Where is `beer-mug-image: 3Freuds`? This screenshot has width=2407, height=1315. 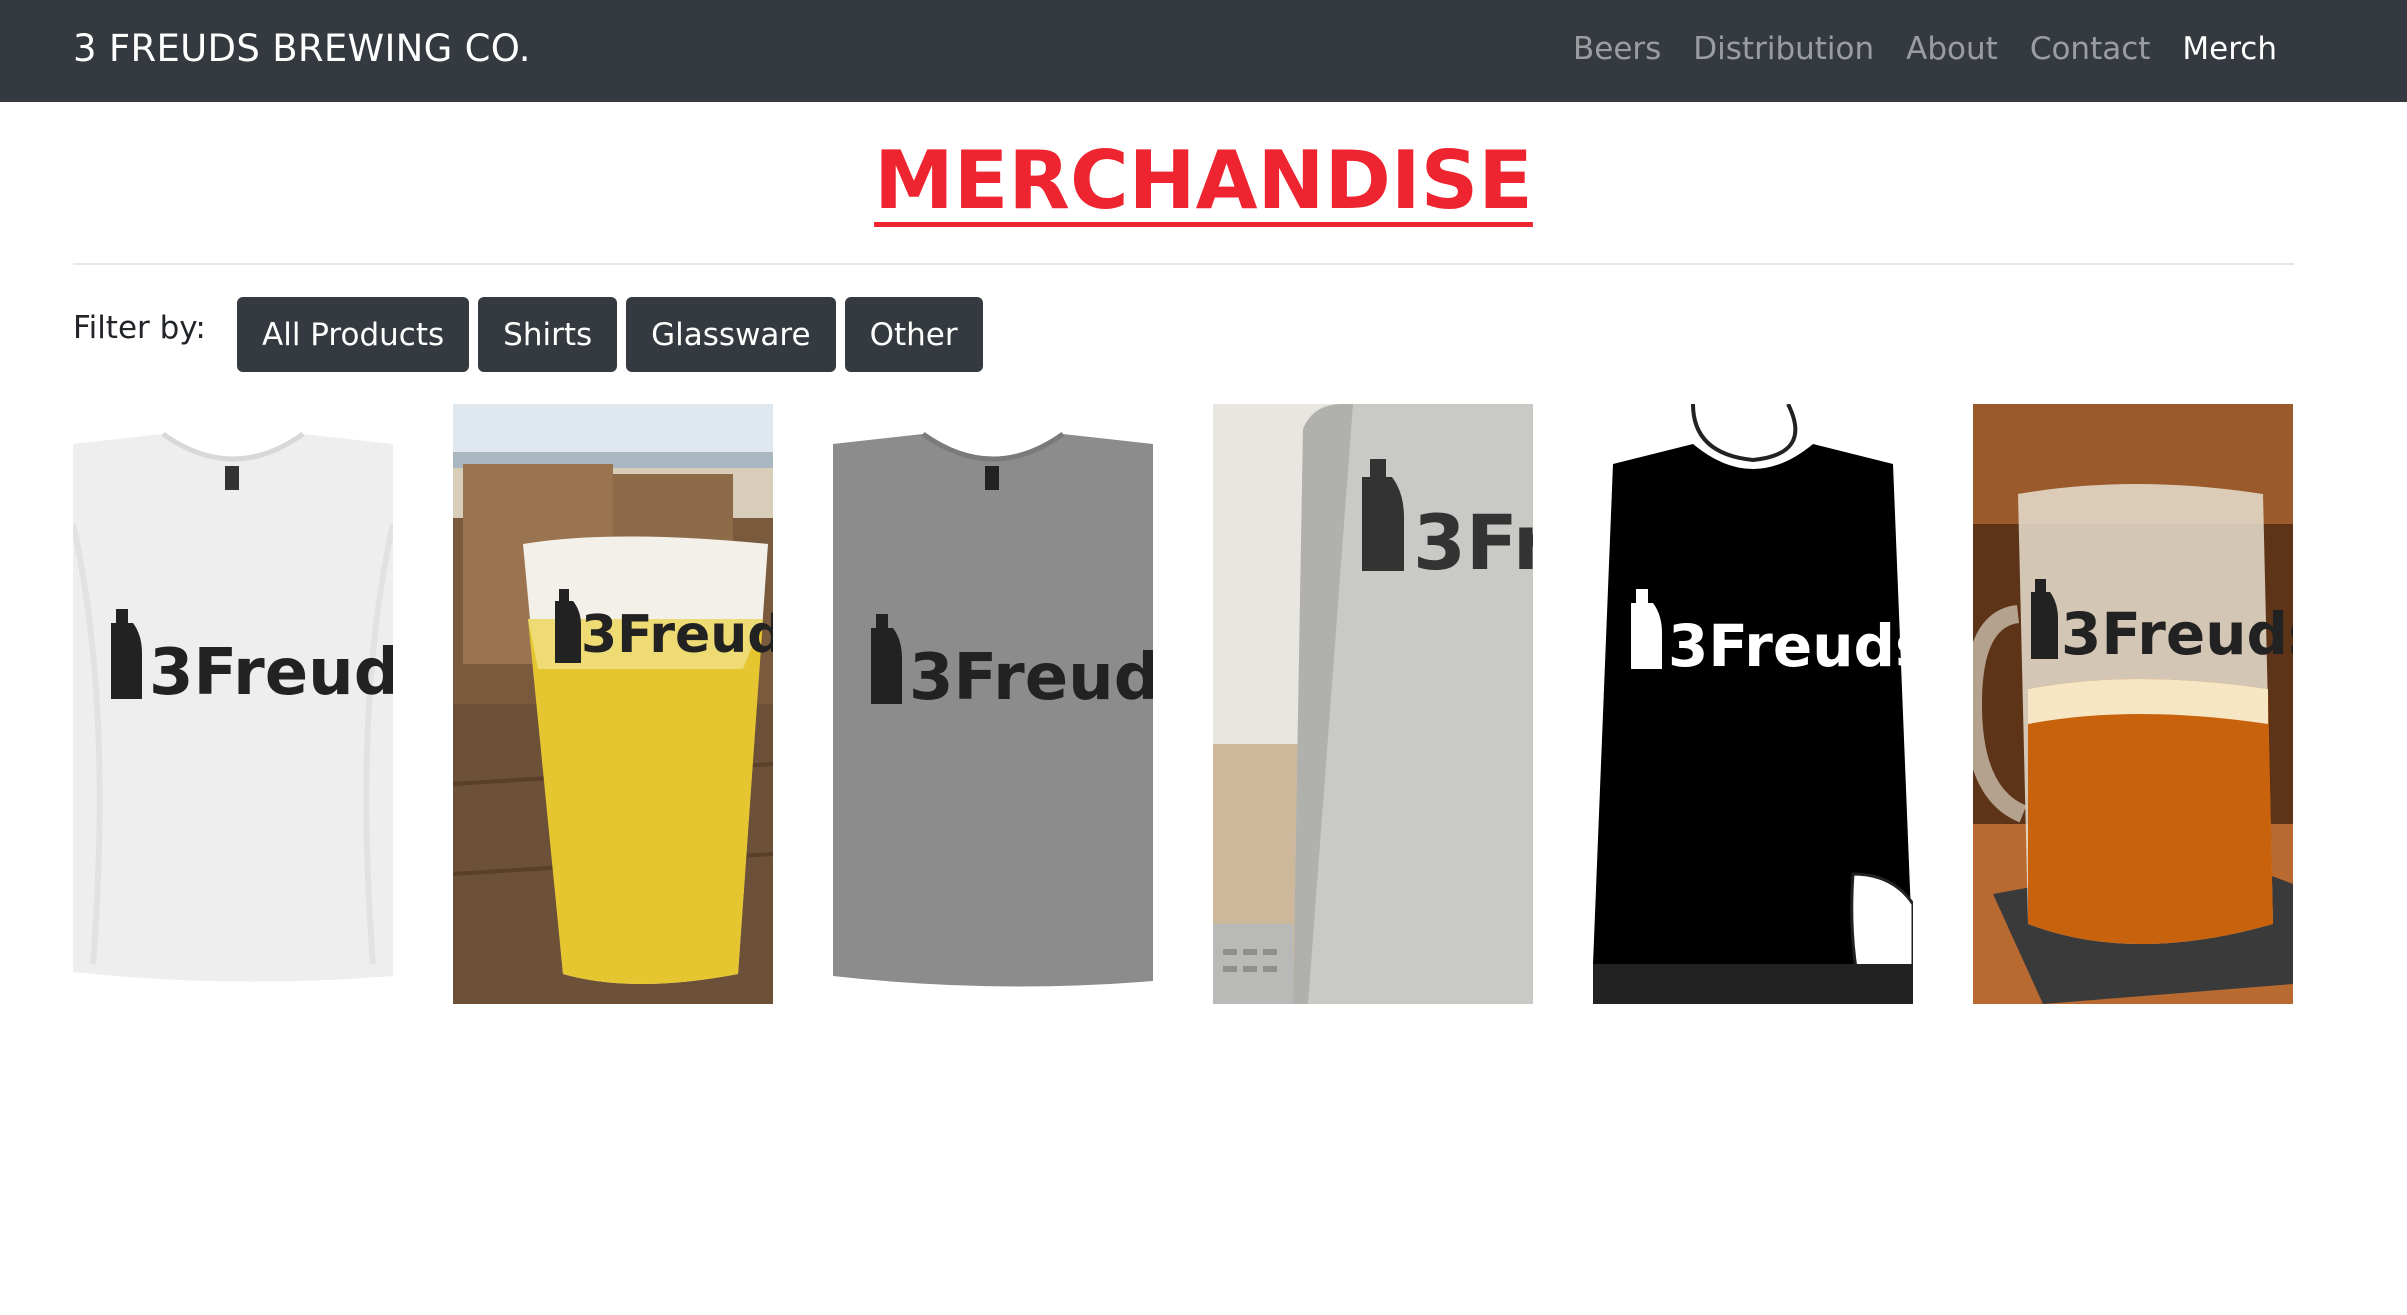
beer-mug-image: 3Freuds is located at coordinates (2133, 704).